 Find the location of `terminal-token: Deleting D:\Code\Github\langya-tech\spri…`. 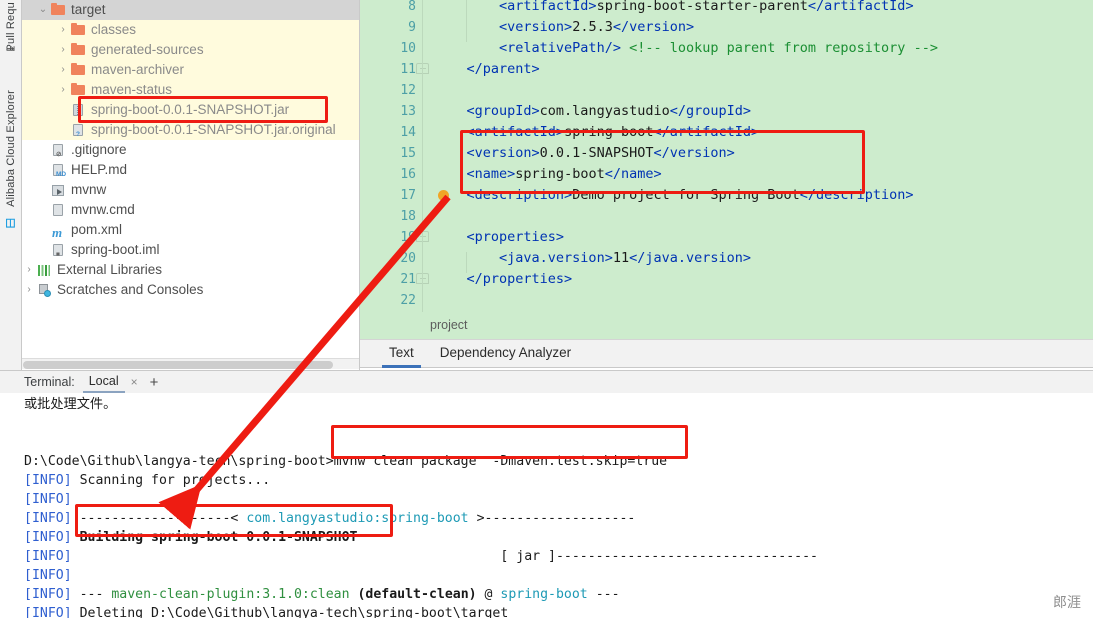

terminal-token: Deleting D:\Code\Github\langya-tech\spri… is located at coordinates (290, 612).